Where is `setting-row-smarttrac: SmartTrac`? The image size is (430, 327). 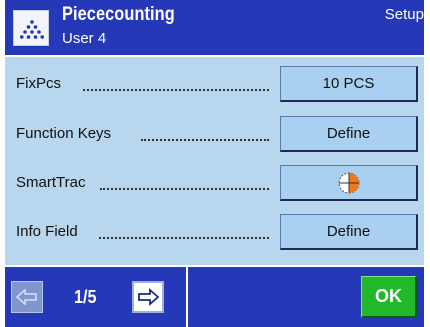
setting-row-smarttrac: SmartTrac is located at coordinates (214, 183).